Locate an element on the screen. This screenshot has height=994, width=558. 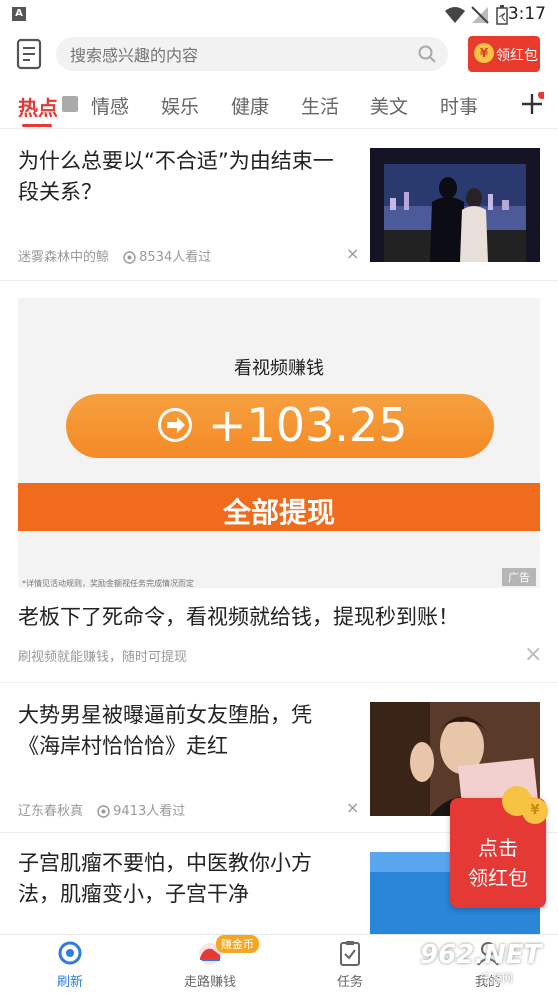
hot-badge-icon is located at coordinates (70, 104).